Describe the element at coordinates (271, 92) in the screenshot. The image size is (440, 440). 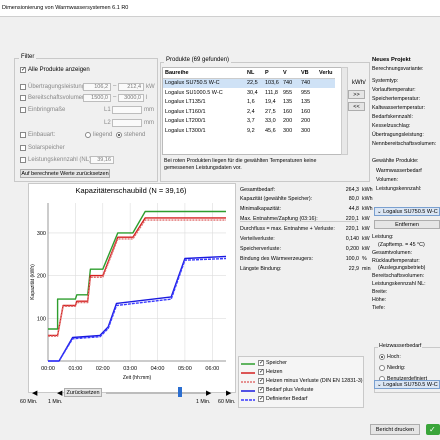
I see `cell: 111,8` at that location.